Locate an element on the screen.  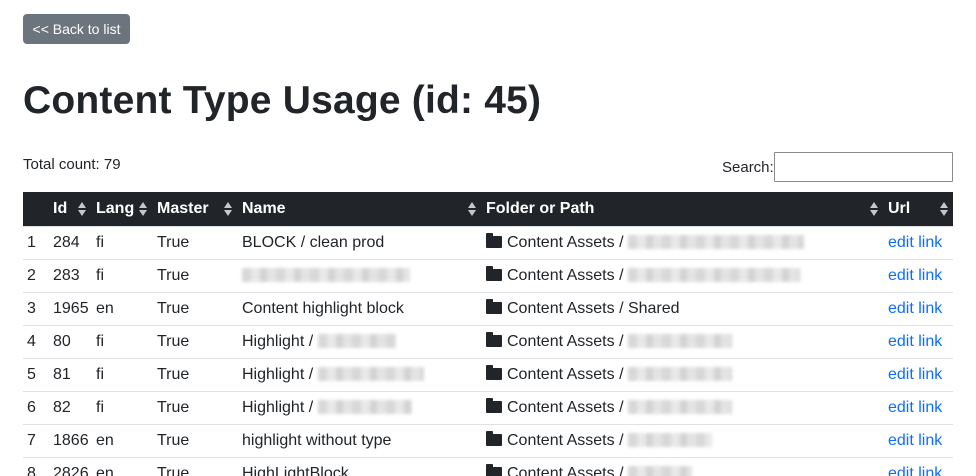
row-name: highlight without type is located at coordinates (359, 440).